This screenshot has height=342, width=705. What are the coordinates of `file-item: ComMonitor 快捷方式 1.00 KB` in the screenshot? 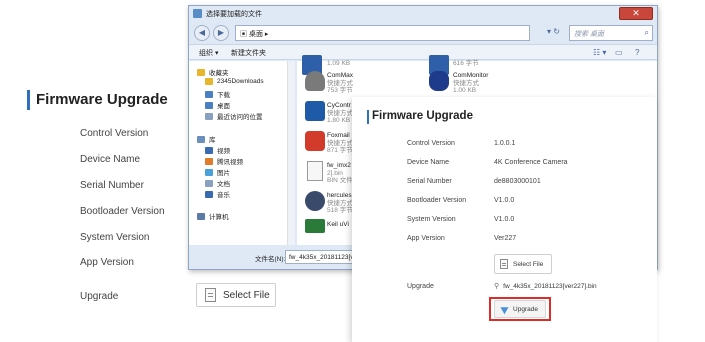 It's located at (470, 83).